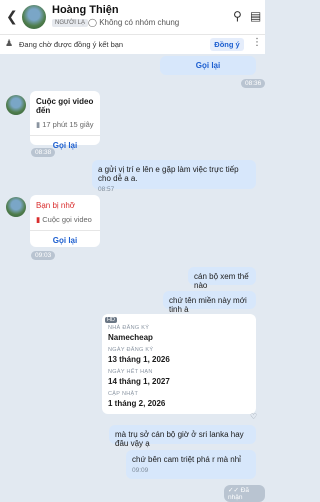 This screenshot has width=320, height=502. Describe the element at coordinates (133, 22) in the screenshot. I see `no-common-group: ◯ Không có nhóm chung` at that location.